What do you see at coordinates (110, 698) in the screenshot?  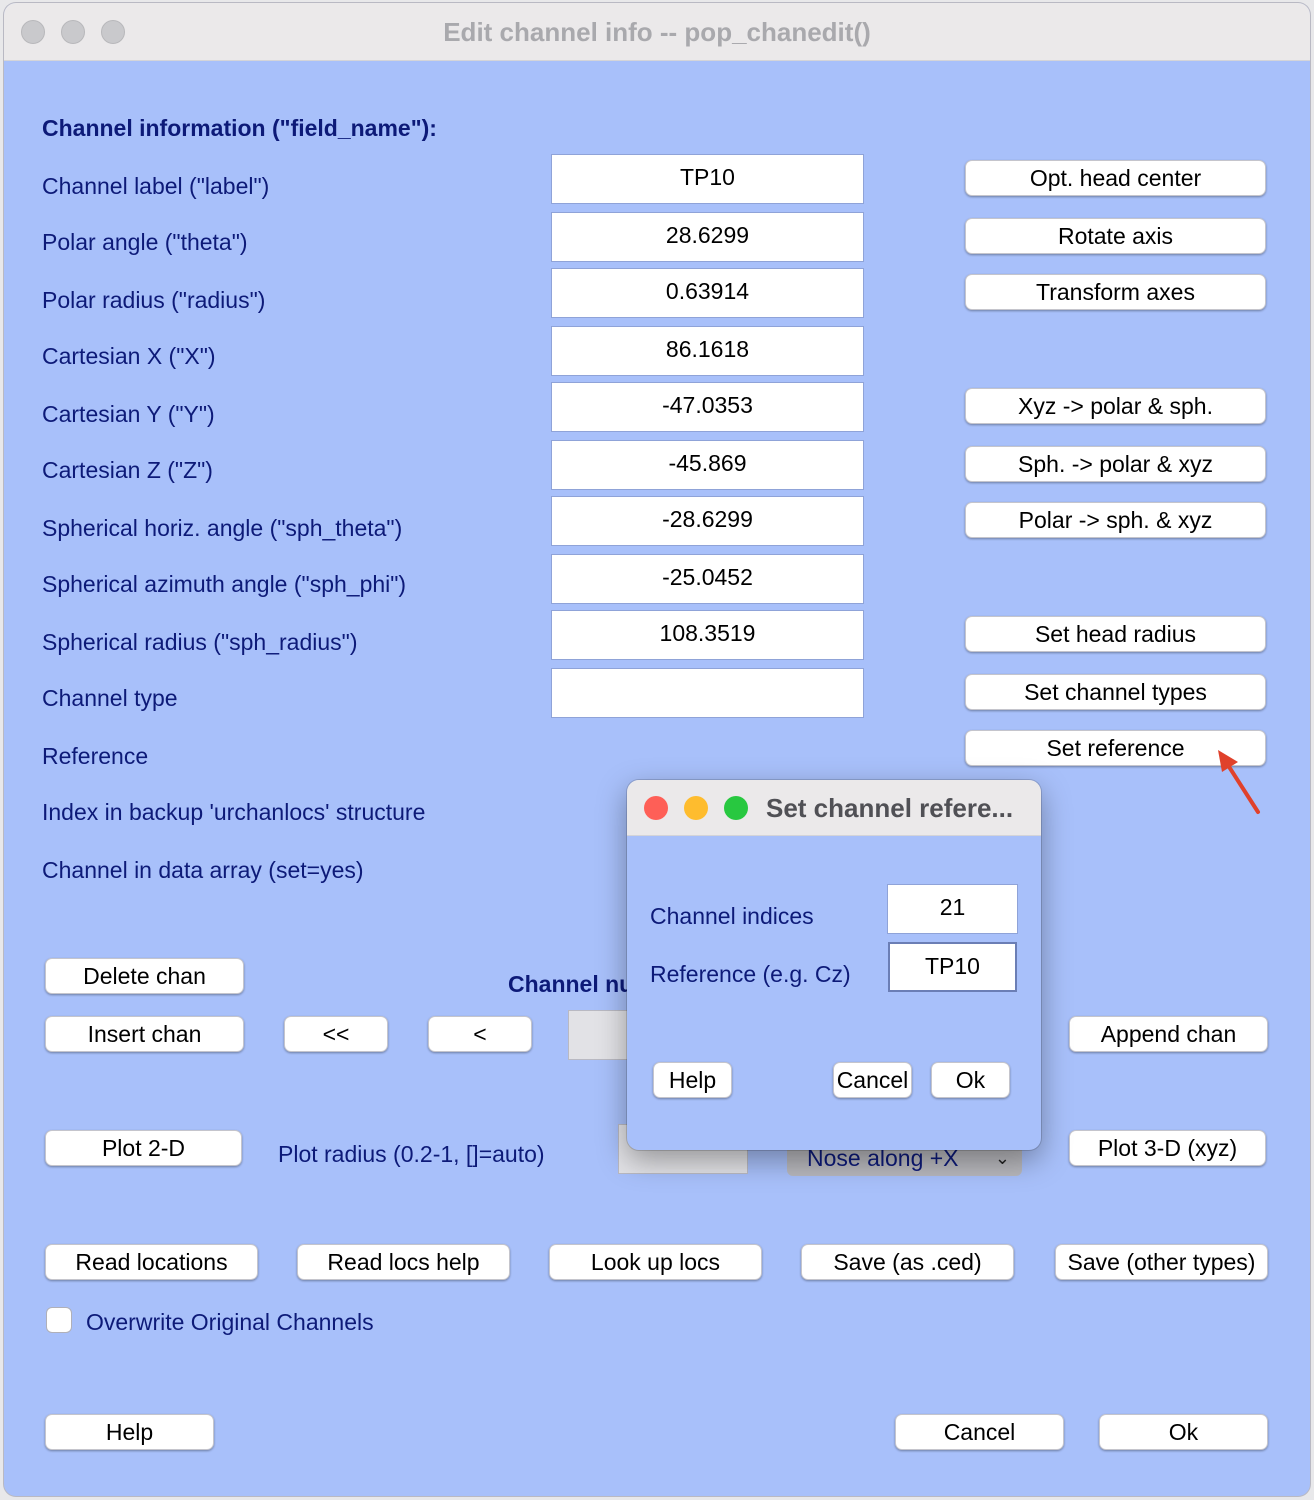 I see `label-channel-type: Channel type` at bounding box center [110, 698].